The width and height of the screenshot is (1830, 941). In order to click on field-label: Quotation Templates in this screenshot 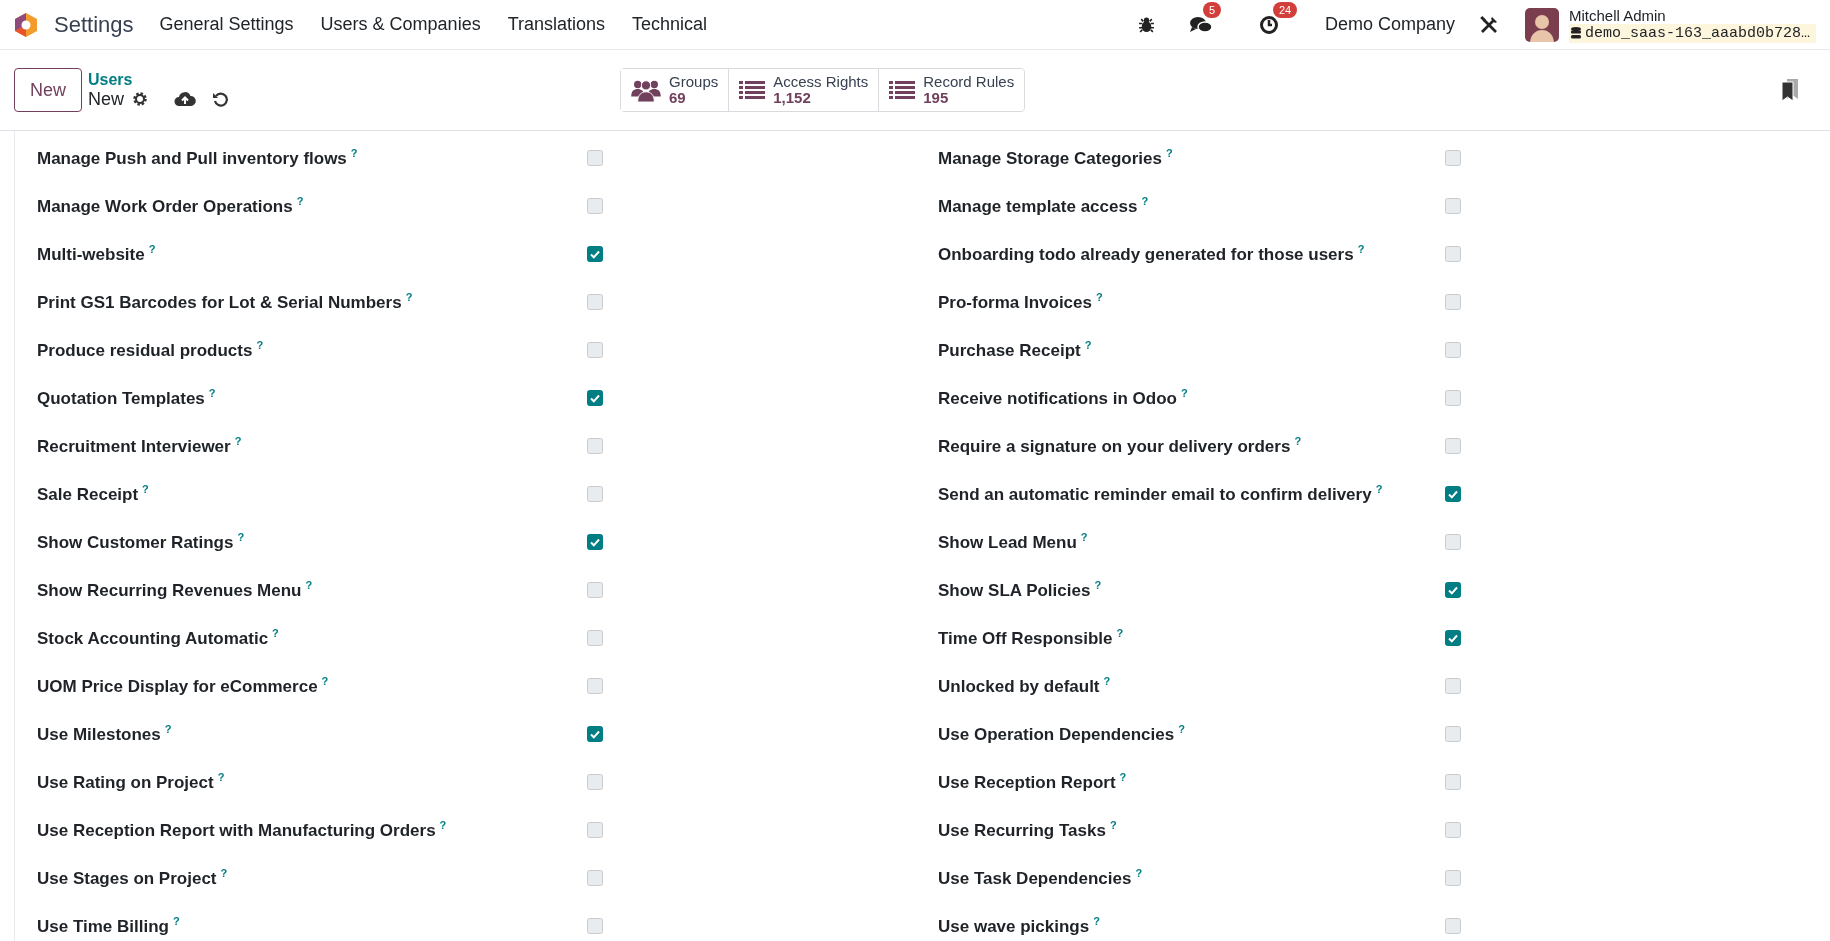, I will do `click(121, 398)`.